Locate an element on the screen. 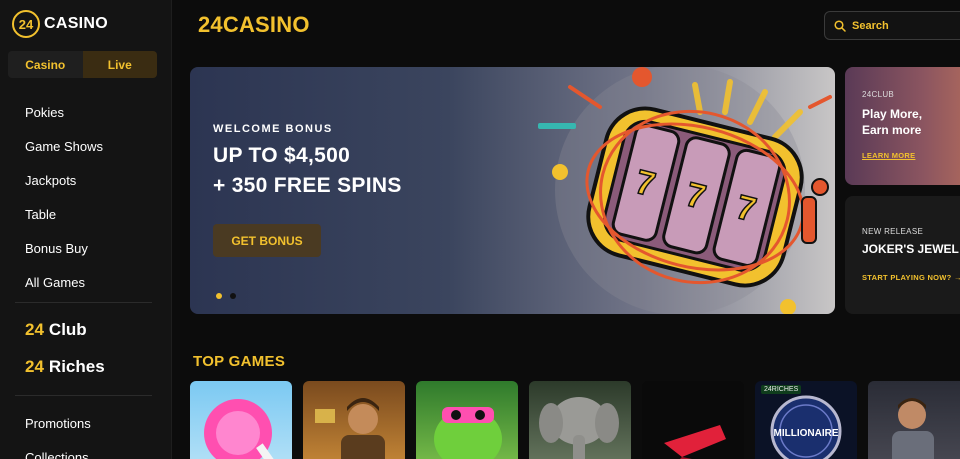  logo: 24 CASINO is located at coordinates (60, 24).